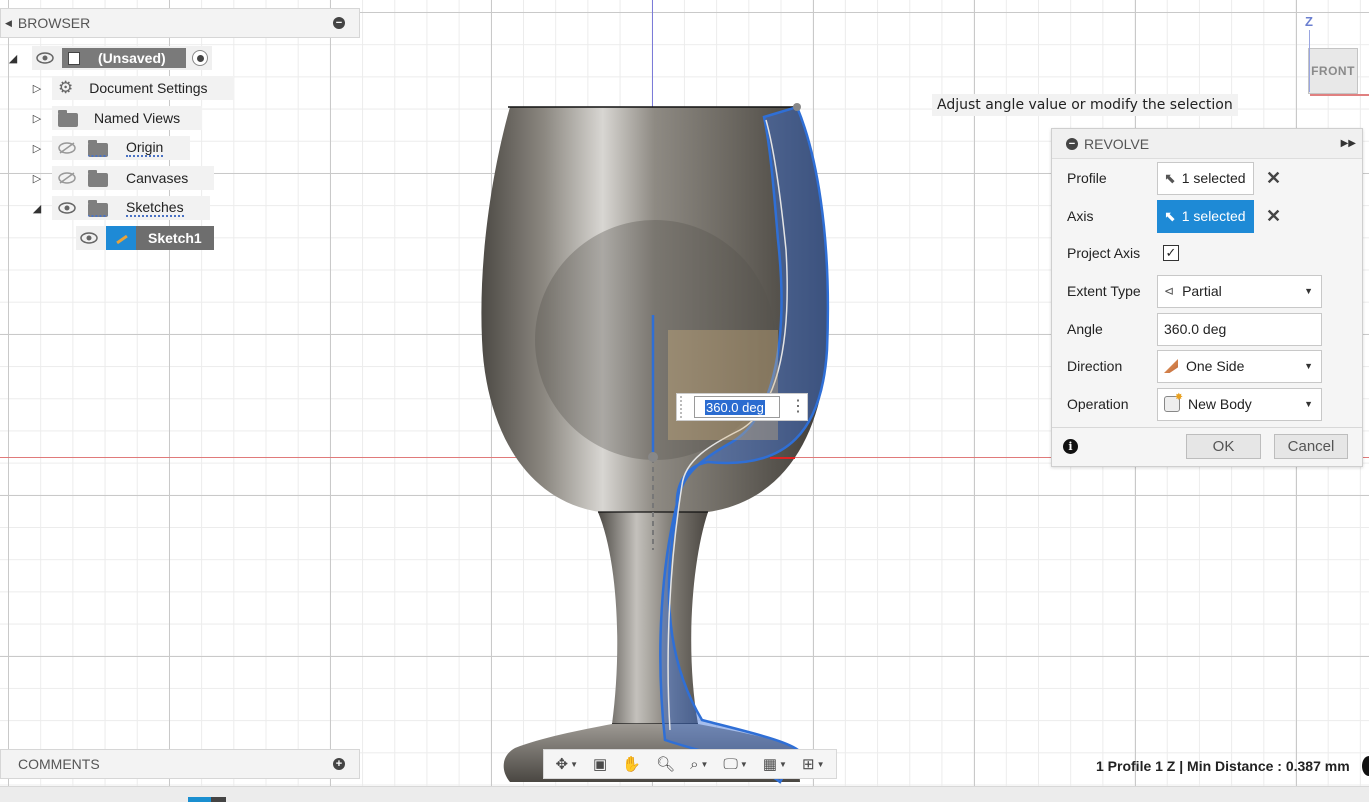  What do you see at coordinates (157, 178) in the screenshot?
I see `tree-label: Canvases` at bounding box center [157, 178].